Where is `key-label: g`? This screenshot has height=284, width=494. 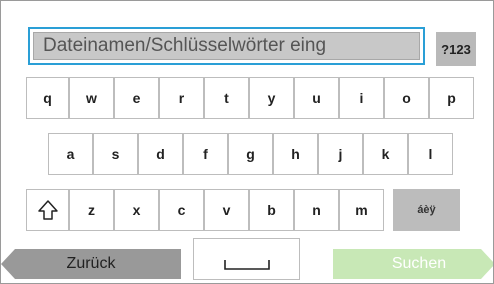 key-label: g is located at coordinates (250, 154).